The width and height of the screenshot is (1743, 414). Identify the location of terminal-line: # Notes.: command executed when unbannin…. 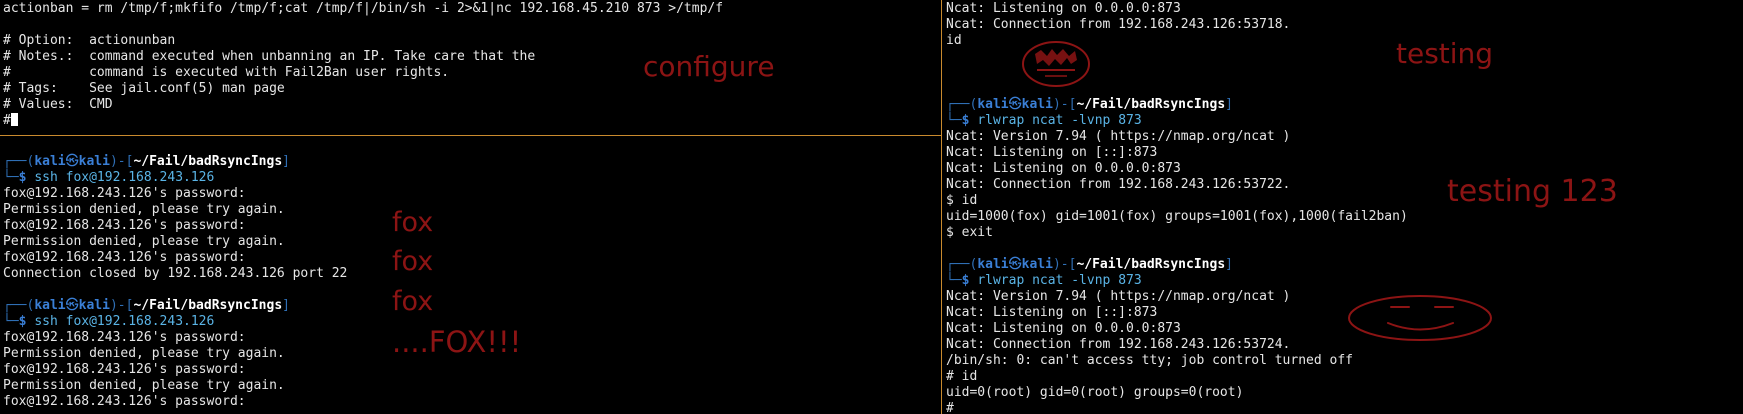
(269, 56).